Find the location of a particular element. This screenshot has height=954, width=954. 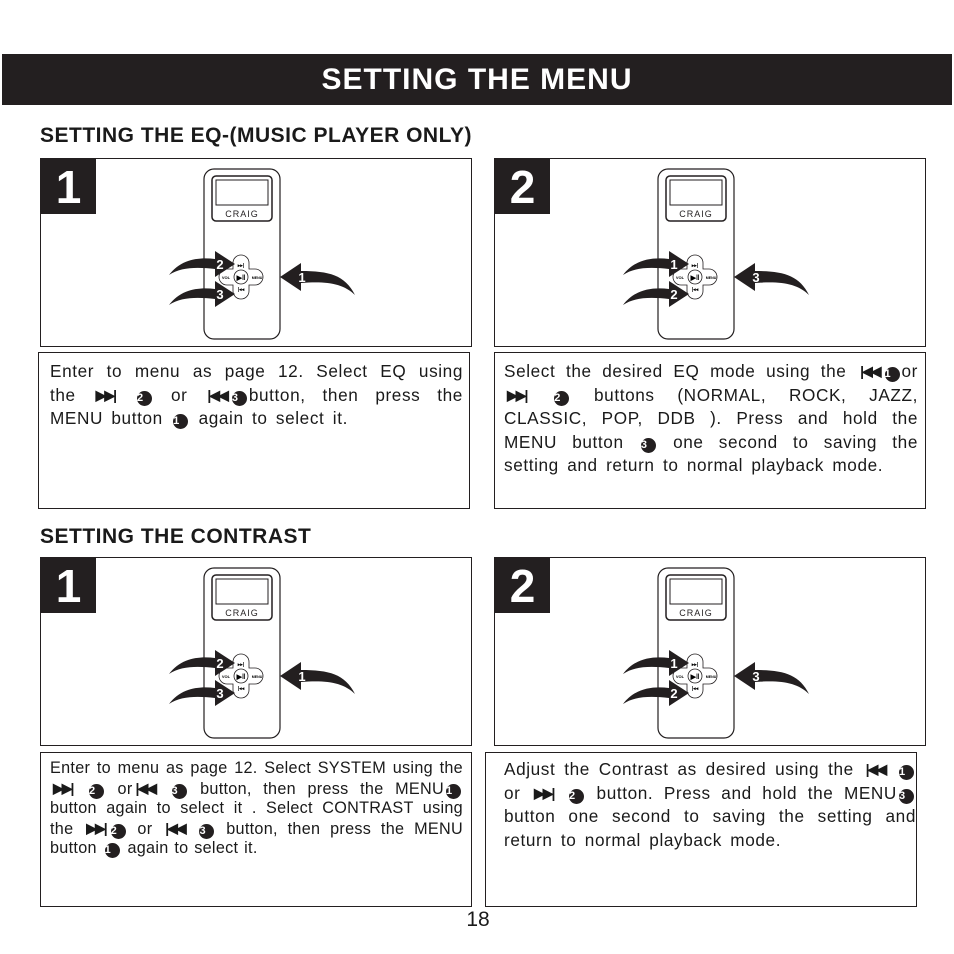

instruction-text: button. Press and hold the MENU is located at coordinates (746, 792).